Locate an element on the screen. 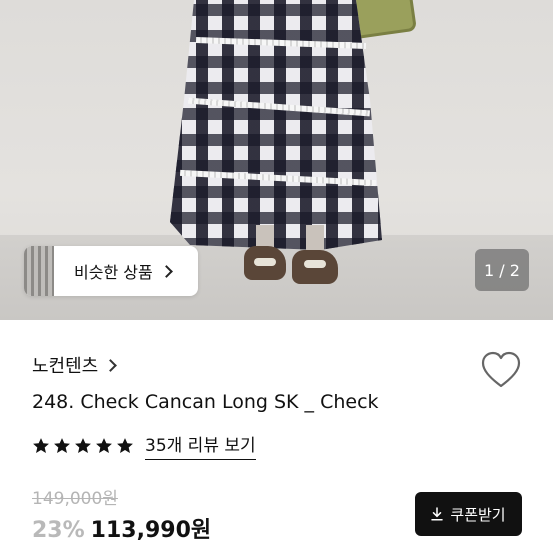  brand-link: 노컨텐츠 is located at coordinates (75, 365).